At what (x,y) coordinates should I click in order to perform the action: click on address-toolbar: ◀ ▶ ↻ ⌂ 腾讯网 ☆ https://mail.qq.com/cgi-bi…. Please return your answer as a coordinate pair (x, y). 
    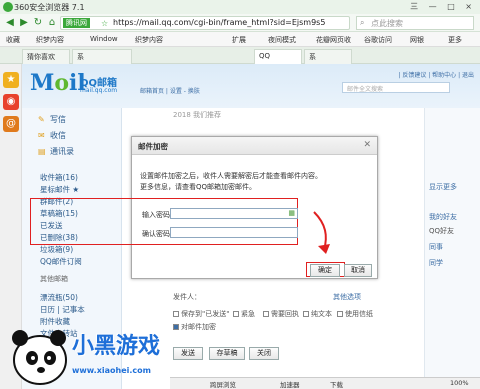
    Looking at the image, I should click on (240, 23).